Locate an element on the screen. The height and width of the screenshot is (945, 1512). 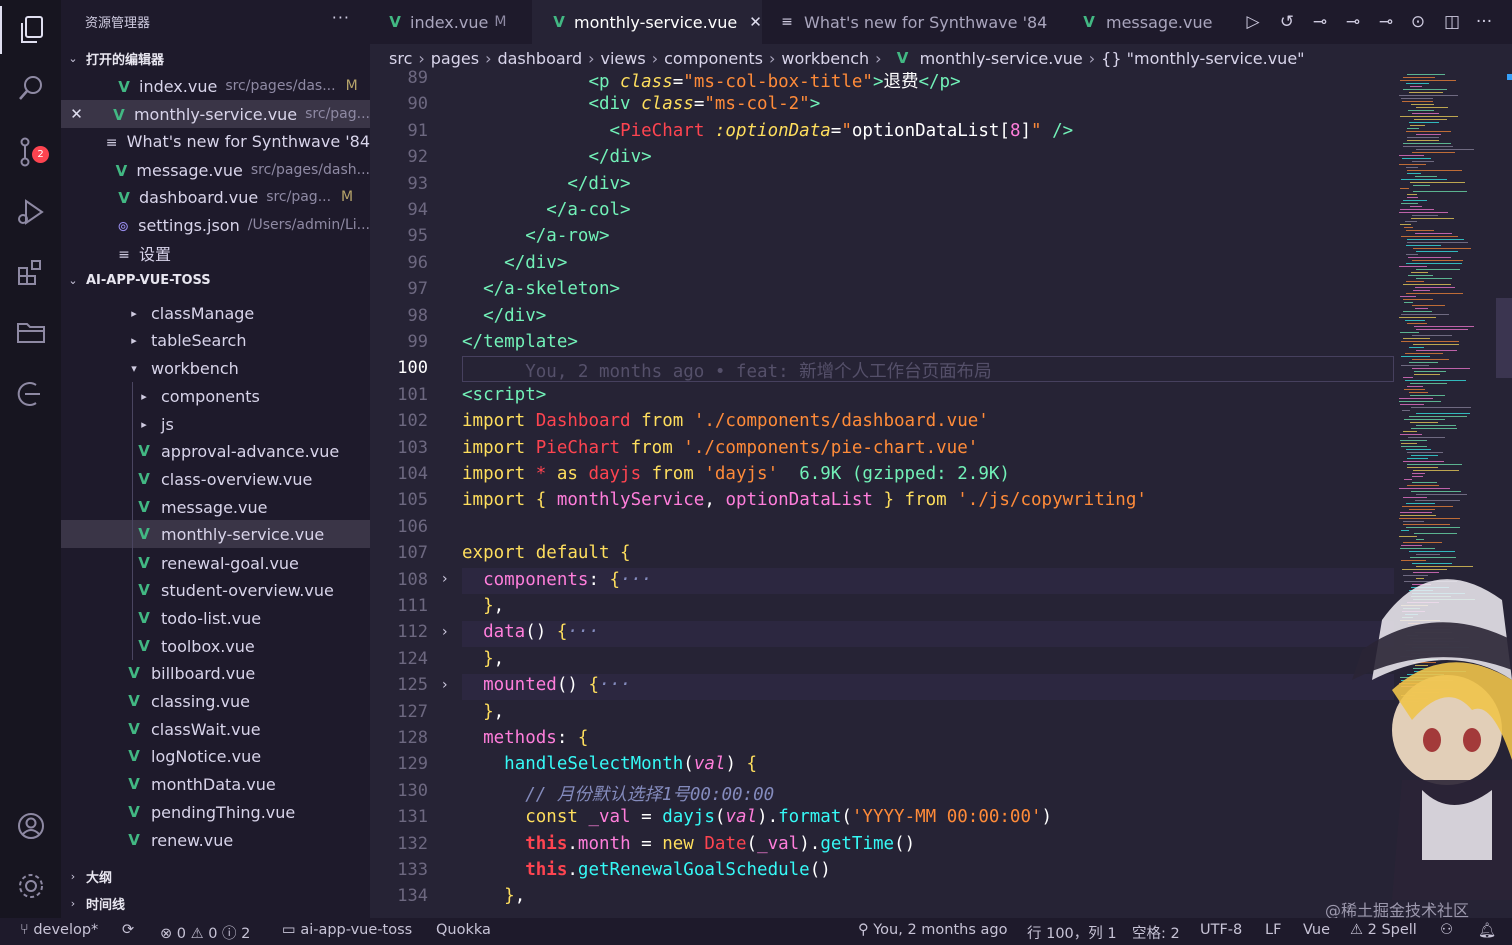
close-icon: ✕ is located at coordinates (76, 114).